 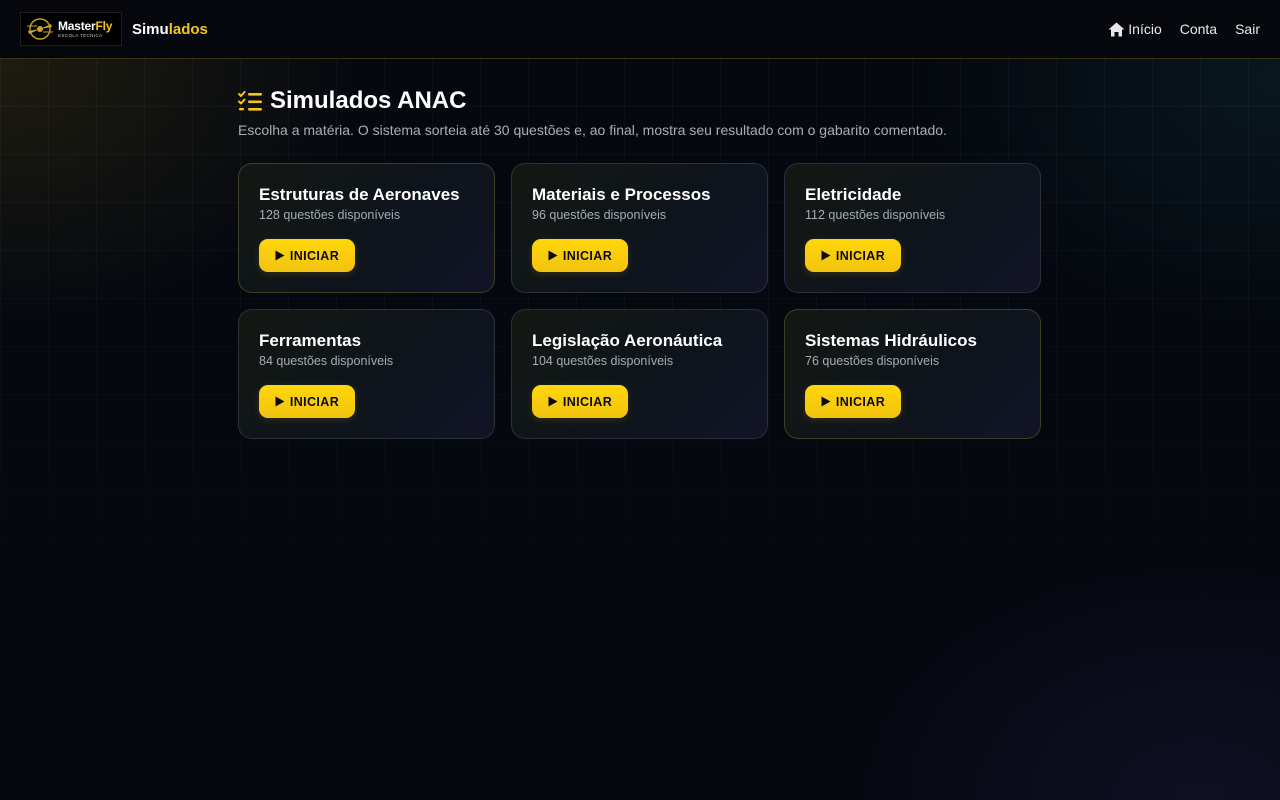 I want to click on card-question-count: 76 questões disponíveis, so click(x=872, y=361).